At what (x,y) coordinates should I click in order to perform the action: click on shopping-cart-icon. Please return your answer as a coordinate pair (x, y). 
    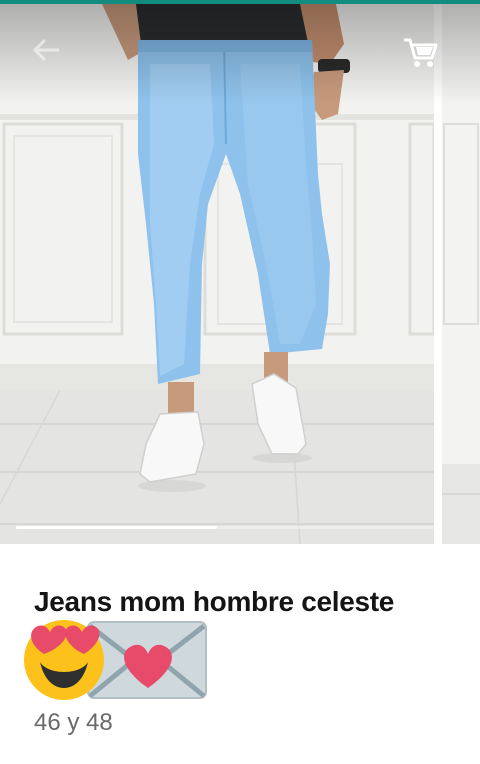
    Looking at the image, I should click on (421, 52).